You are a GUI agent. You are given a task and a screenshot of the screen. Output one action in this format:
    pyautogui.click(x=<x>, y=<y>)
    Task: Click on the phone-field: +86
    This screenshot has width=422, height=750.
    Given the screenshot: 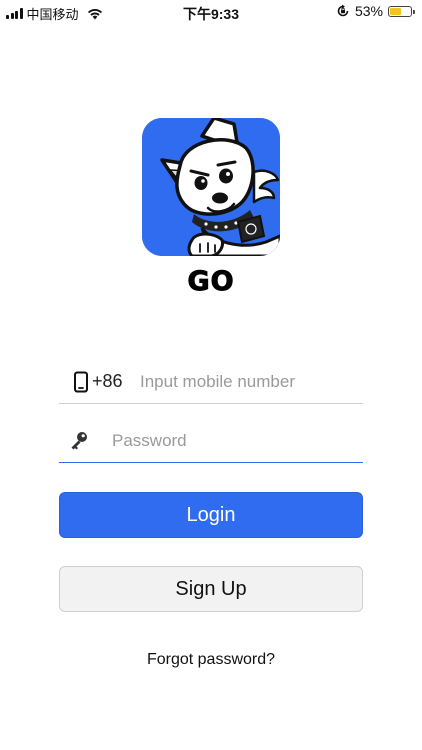 What is the action you would take?
    pyautogui.click(x=211, y=381)
    